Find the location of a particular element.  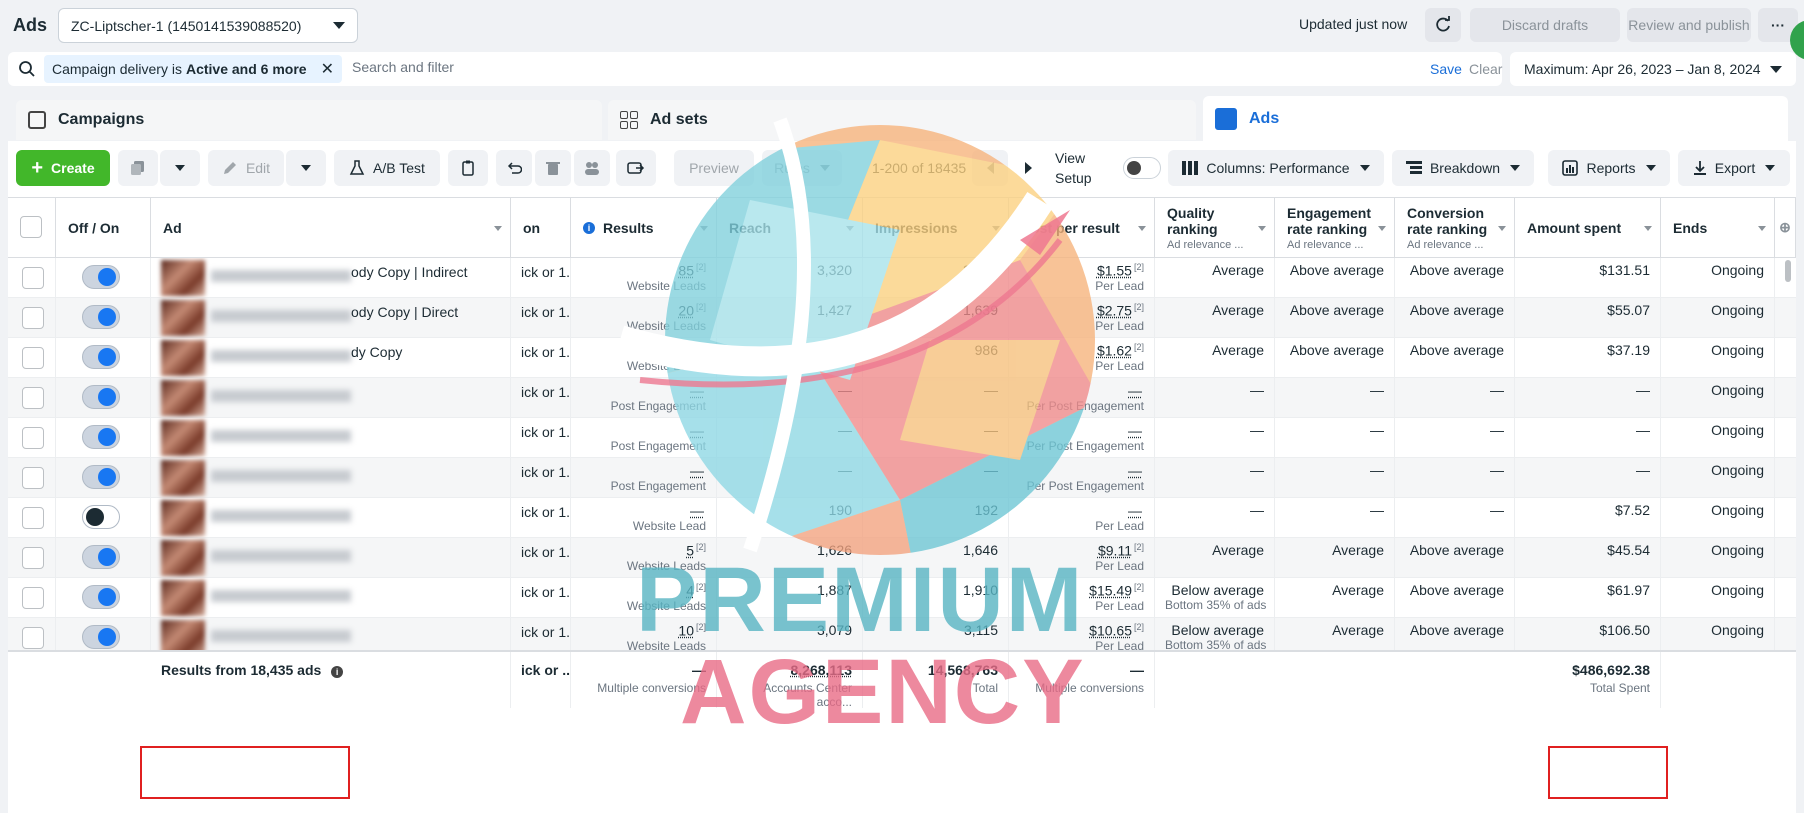

column-header-ends: Ends is located at coordinates (1718, 228).